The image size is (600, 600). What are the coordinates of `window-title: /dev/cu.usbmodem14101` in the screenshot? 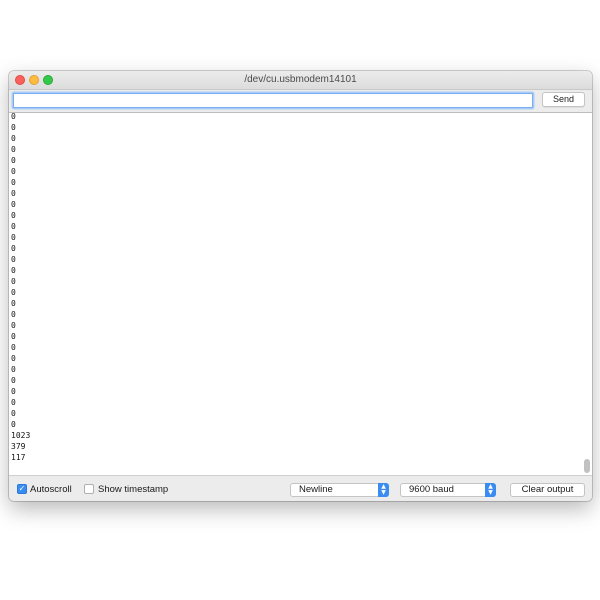 It's located at (300, 79).